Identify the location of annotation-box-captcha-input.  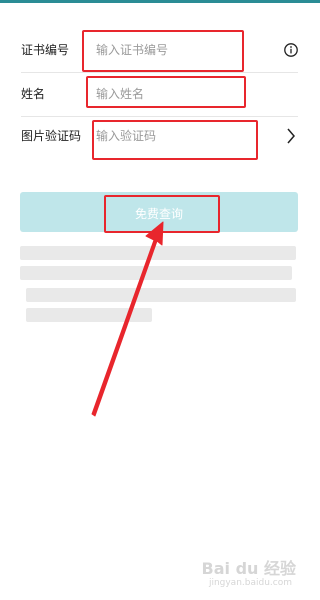
(175, 140).